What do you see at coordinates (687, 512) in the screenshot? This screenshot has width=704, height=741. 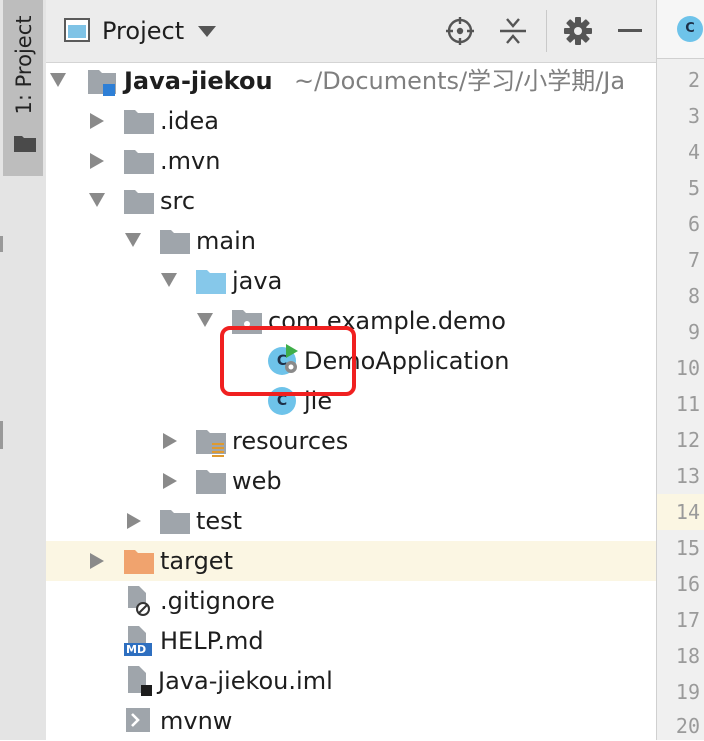 I see `line-number: 14` at bounding box center [687, 512].